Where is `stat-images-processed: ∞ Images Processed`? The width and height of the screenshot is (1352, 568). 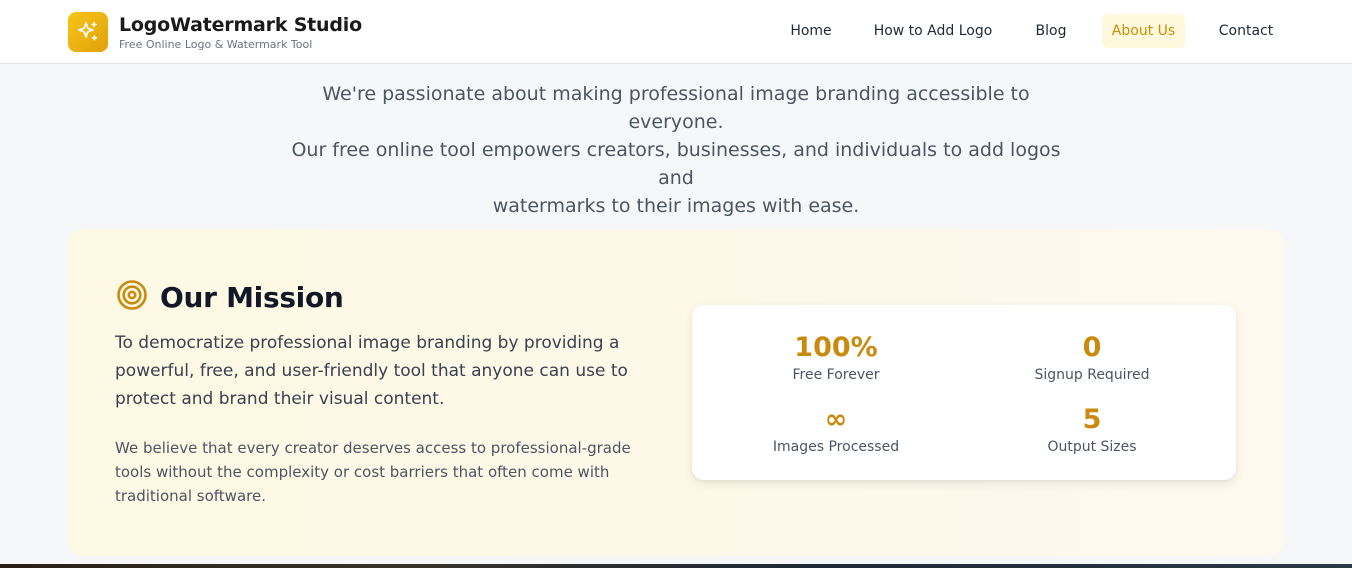
stat-images-processed: ∞ Images Processed is located at coordinates (836, 430).